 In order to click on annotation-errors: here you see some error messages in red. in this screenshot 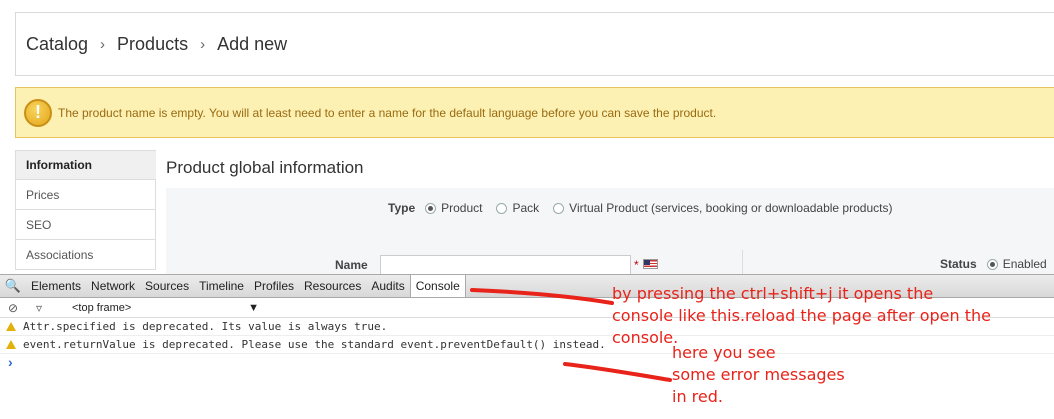, I will do `click(758, 375)`.